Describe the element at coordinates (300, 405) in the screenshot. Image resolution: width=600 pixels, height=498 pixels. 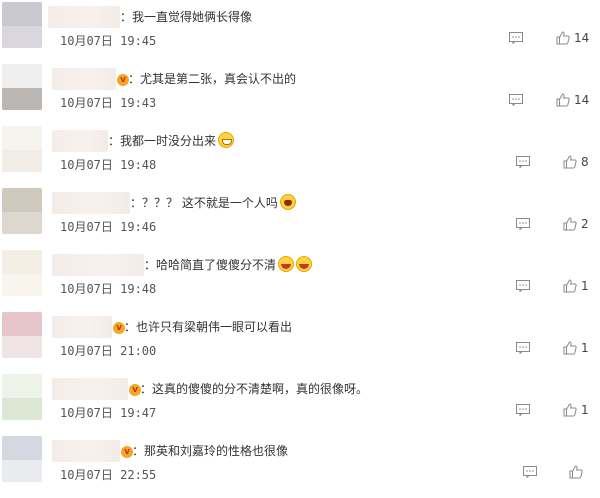
I see `comment-item: v ：这真的傻傻的分不清楚啊，真的很像呀。 10月07日 19:47 1` at that location.